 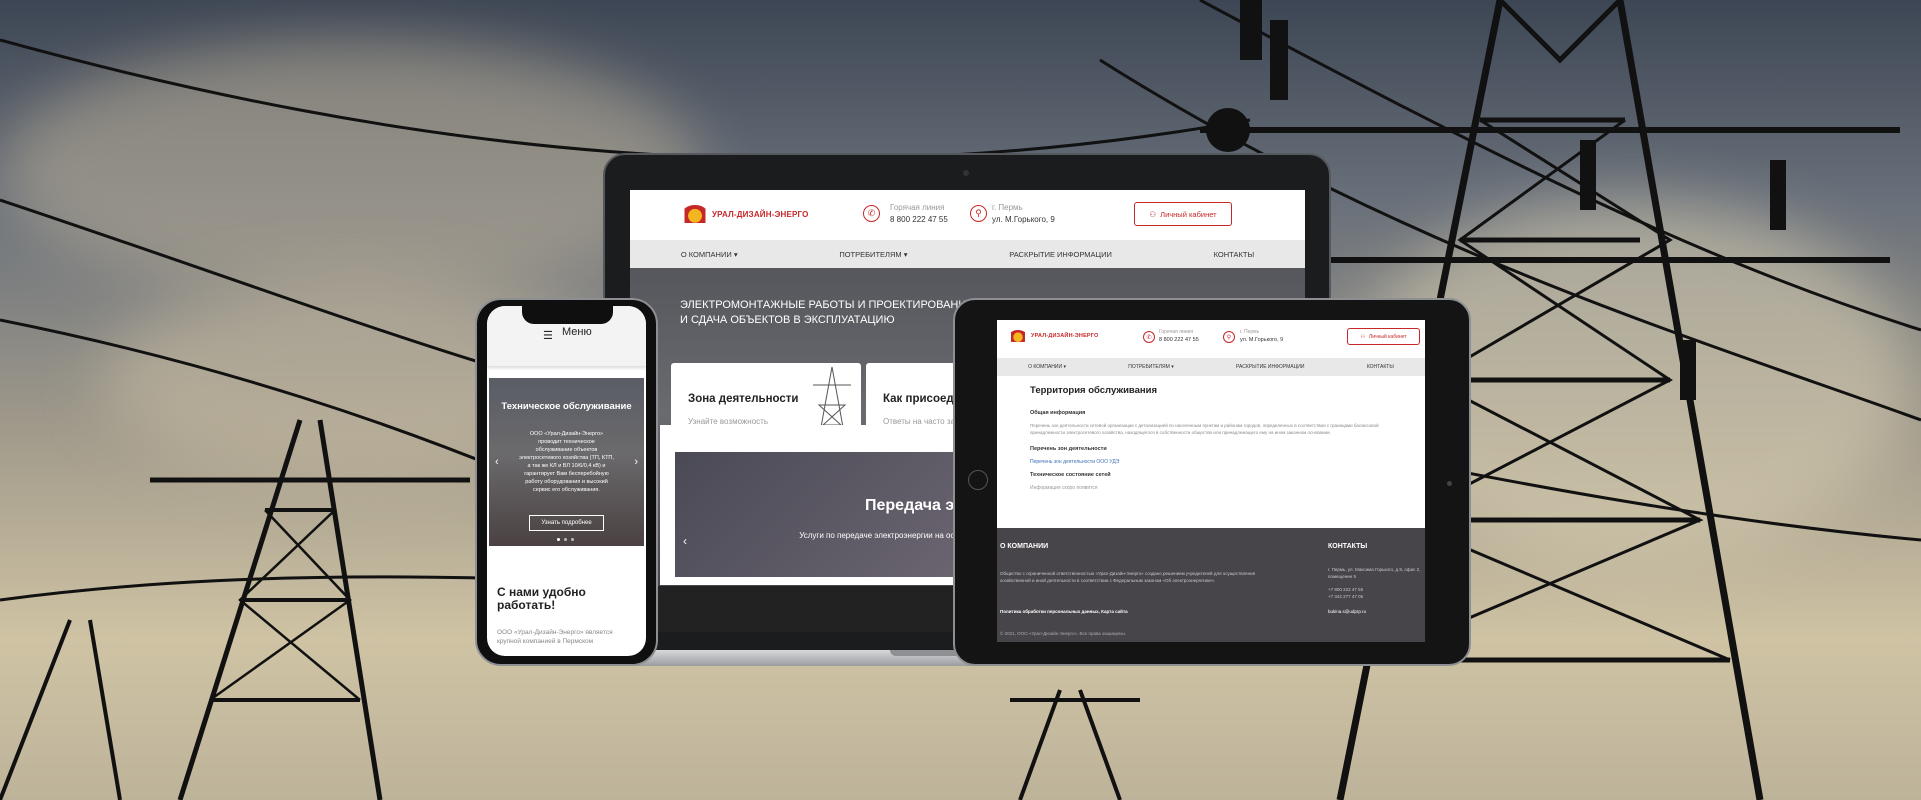 I want to click on card-title: Как присоеди, so click(x=922, y=399).